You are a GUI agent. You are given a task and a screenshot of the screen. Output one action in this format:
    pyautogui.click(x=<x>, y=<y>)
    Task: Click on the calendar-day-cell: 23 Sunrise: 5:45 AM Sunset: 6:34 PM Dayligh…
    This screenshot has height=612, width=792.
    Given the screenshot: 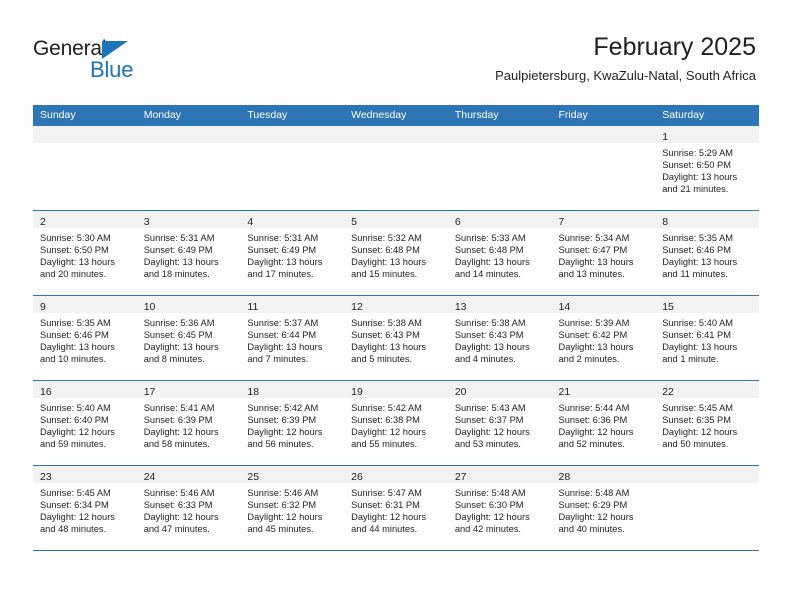 What is the action you would take?
    pyautogui.click(x=85, y=508)
    